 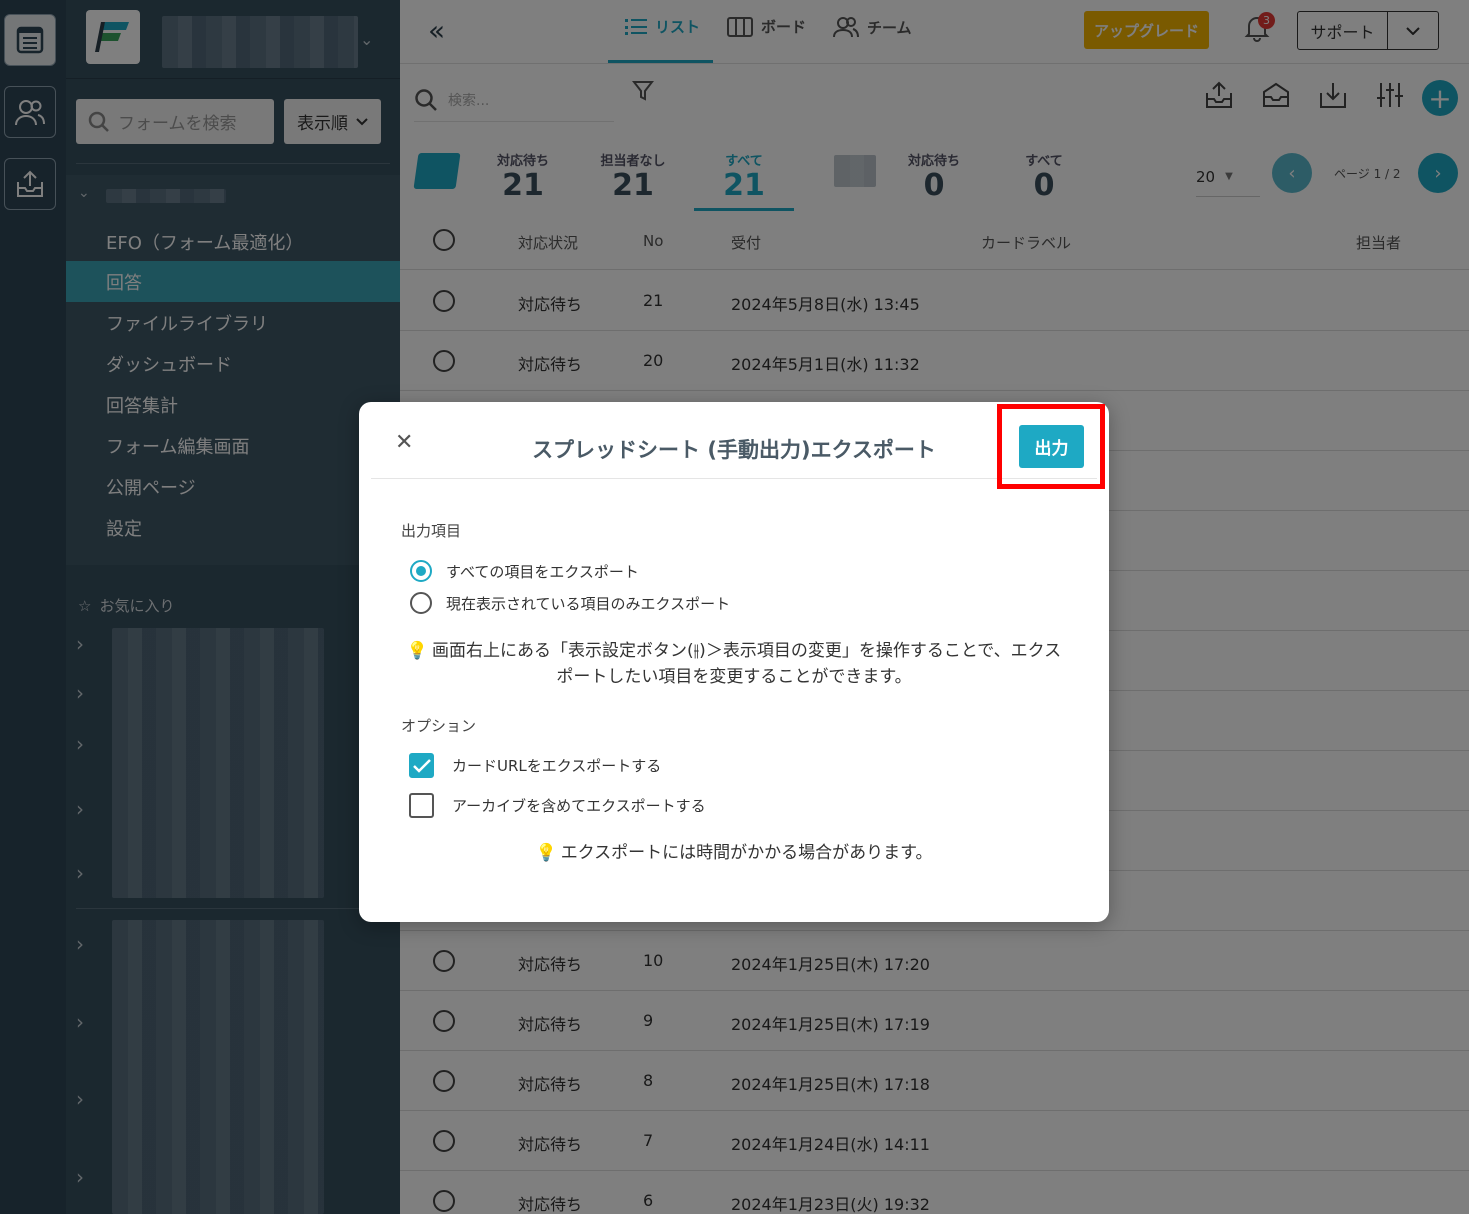 What do you see at coordinates (421, 603) in the screenshot?
I see `radio-button` at bounding box center [421, 603].